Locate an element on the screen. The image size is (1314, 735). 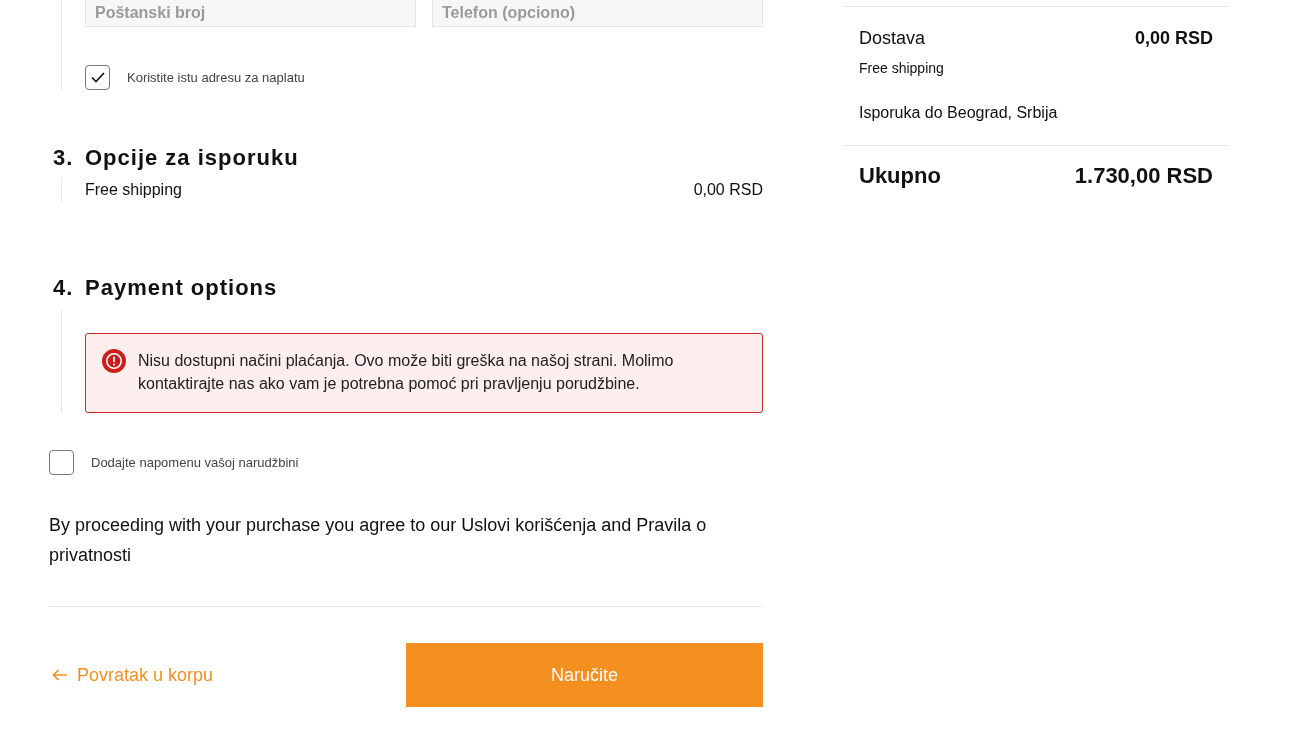
checkmark-icon is located at coordinates (97, 77).